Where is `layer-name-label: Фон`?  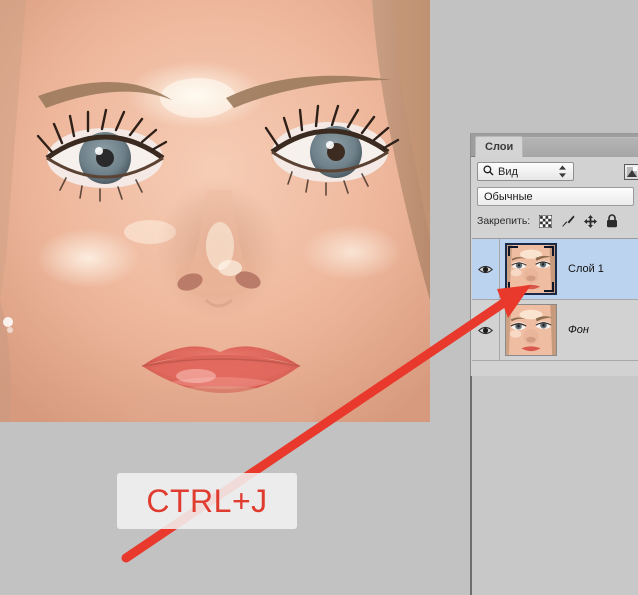
layer-name-label: Фон is located at coordinates (578, 330).